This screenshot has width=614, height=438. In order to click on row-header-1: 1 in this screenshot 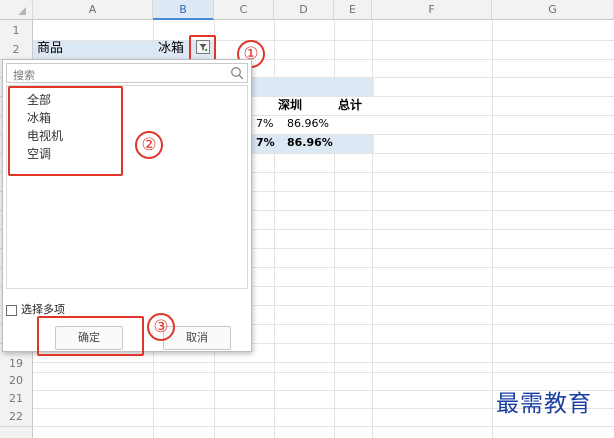, I will do `click(16, 30)`.